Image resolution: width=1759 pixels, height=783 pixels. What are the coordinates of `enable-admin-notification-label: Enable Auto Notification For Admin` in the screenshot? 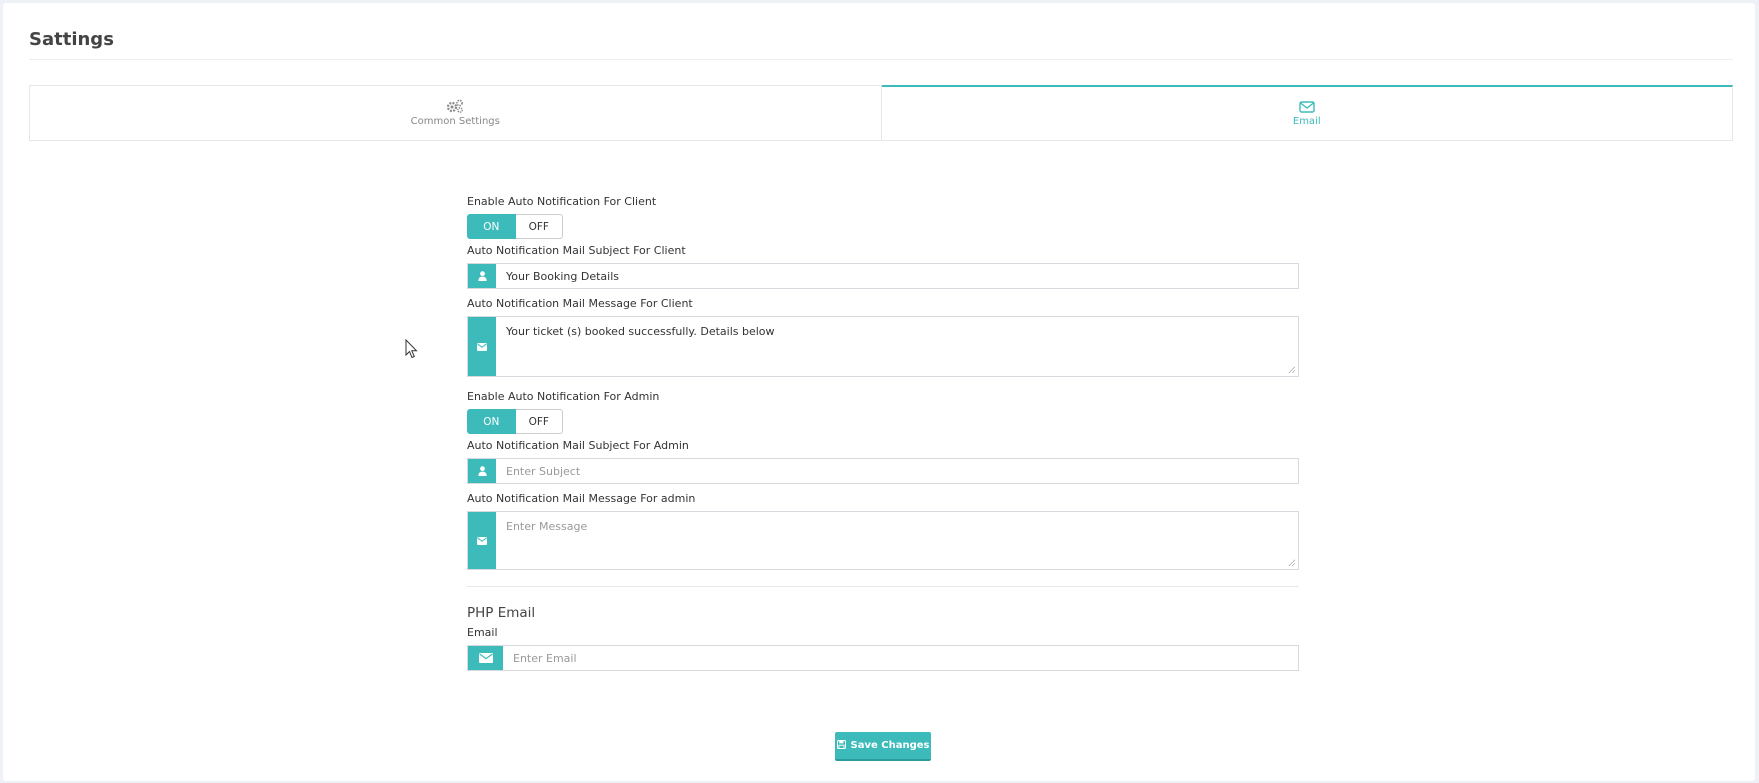 It's located at (563, 396).